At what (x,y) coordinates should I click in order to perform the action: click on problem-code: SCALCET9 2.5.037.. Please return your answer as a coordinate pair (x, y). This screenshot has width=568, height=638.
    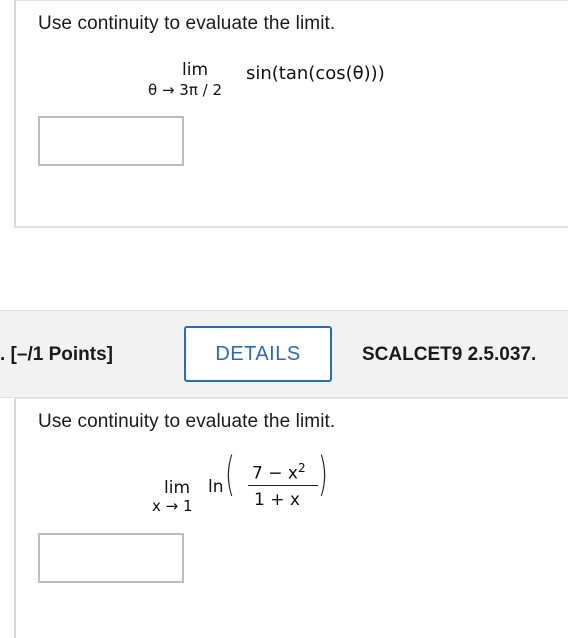
    Looking at the image, I should click on (449, 354).